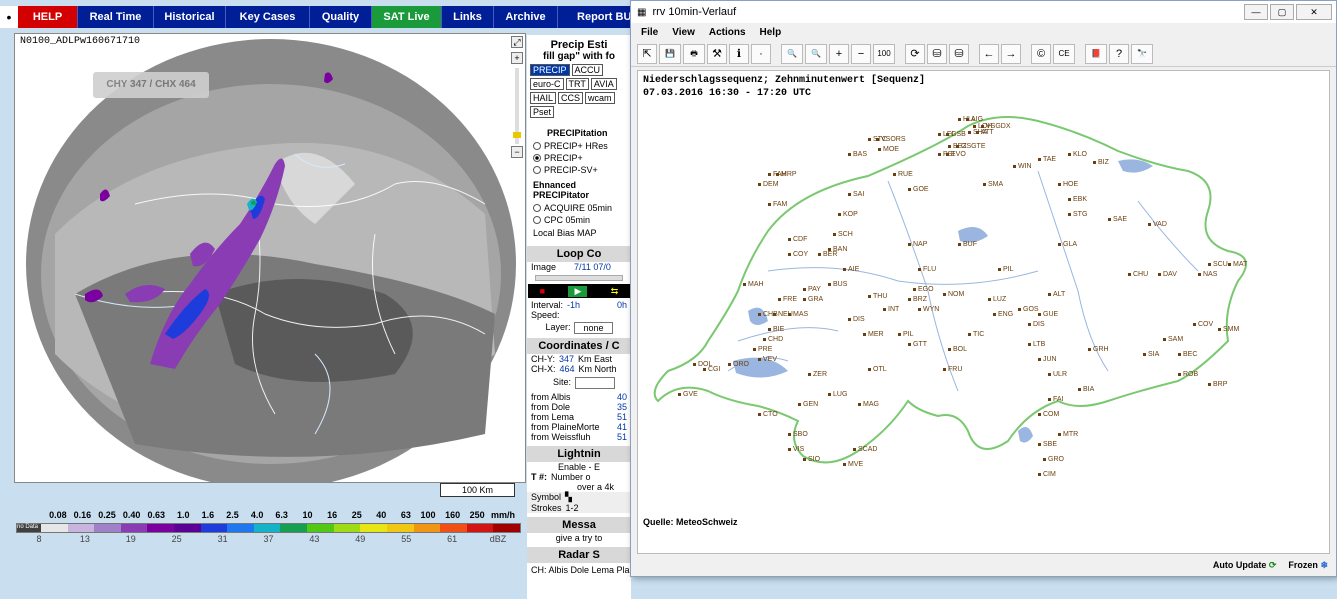  What do you see at coordinates (861, 53) in the screenshot?
I see `minus-icon: −` at bounding box center [861, 53].